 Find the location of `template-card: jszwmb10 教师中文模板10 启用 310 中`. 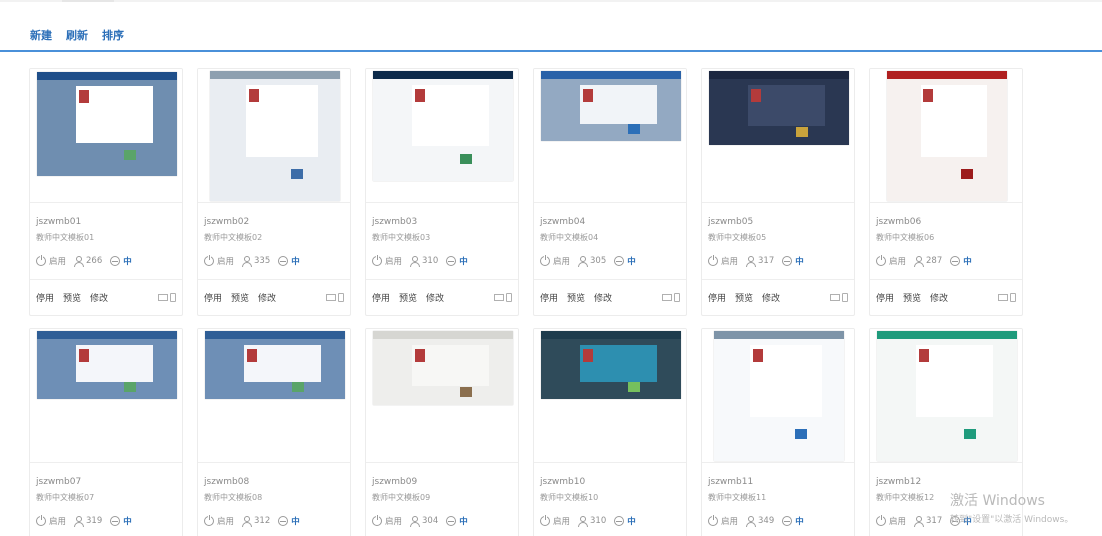

template-card: jszwmb10 教师中文模板10 启用 310 中 is located at coordinates (610, 432).